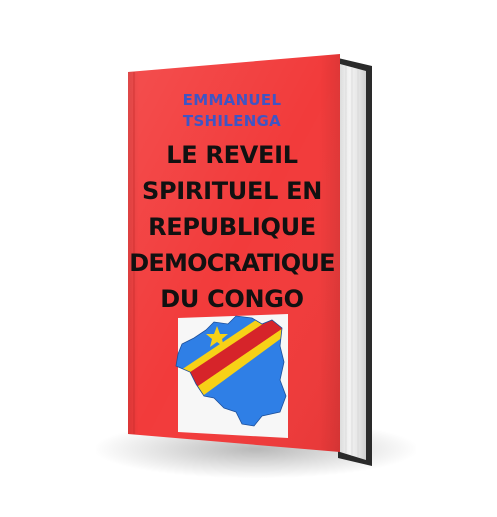 The image size is (497, 517). Describe the element at coordinates (232, 263) in the screenshot. I see `book-title-line-4: DEMOCRATIQUE` at that location.